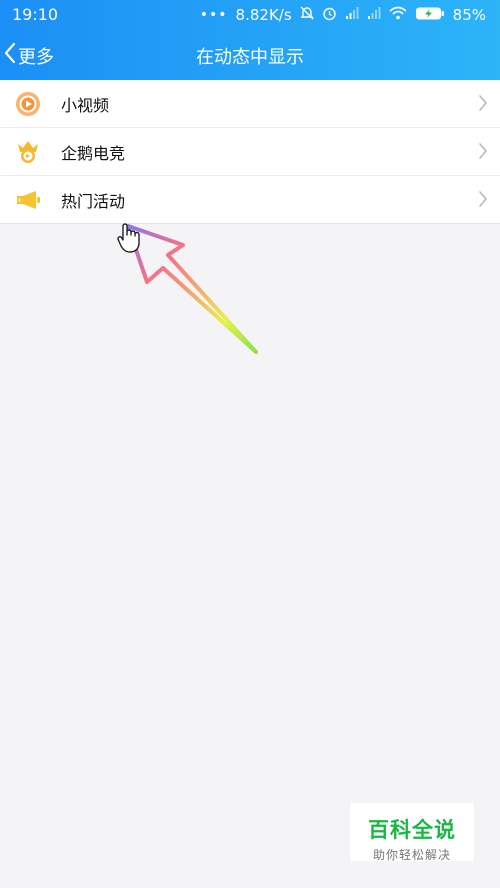  I want to click on watermark-subtitle: 助你轻松解决, so click(411, 855).